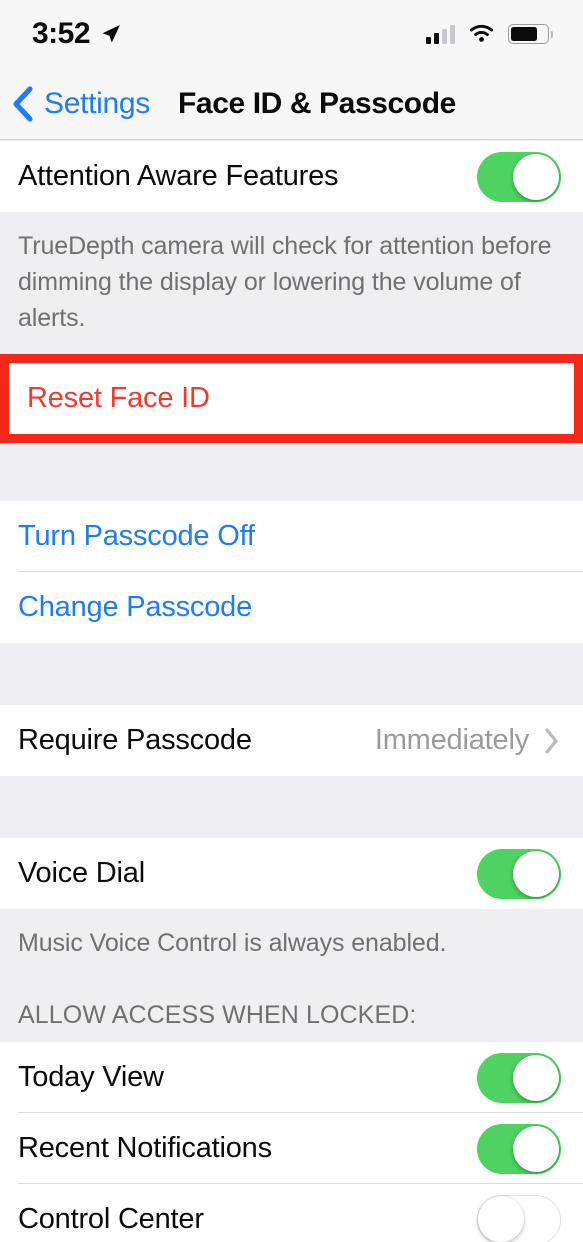  I want to click on require-passcode-value: Immediately, so click(451, 740).